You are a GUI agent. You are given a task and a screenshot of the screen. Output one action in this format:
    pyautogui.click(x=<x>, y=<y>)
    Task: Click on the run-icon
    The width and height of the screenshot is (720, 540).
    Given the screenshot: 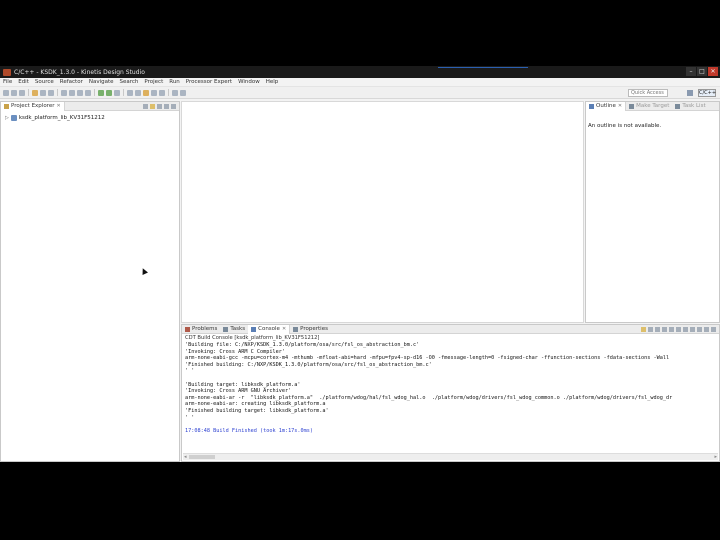 What is the action you would take?
    pyautogui.click(x=109, y=92)
    